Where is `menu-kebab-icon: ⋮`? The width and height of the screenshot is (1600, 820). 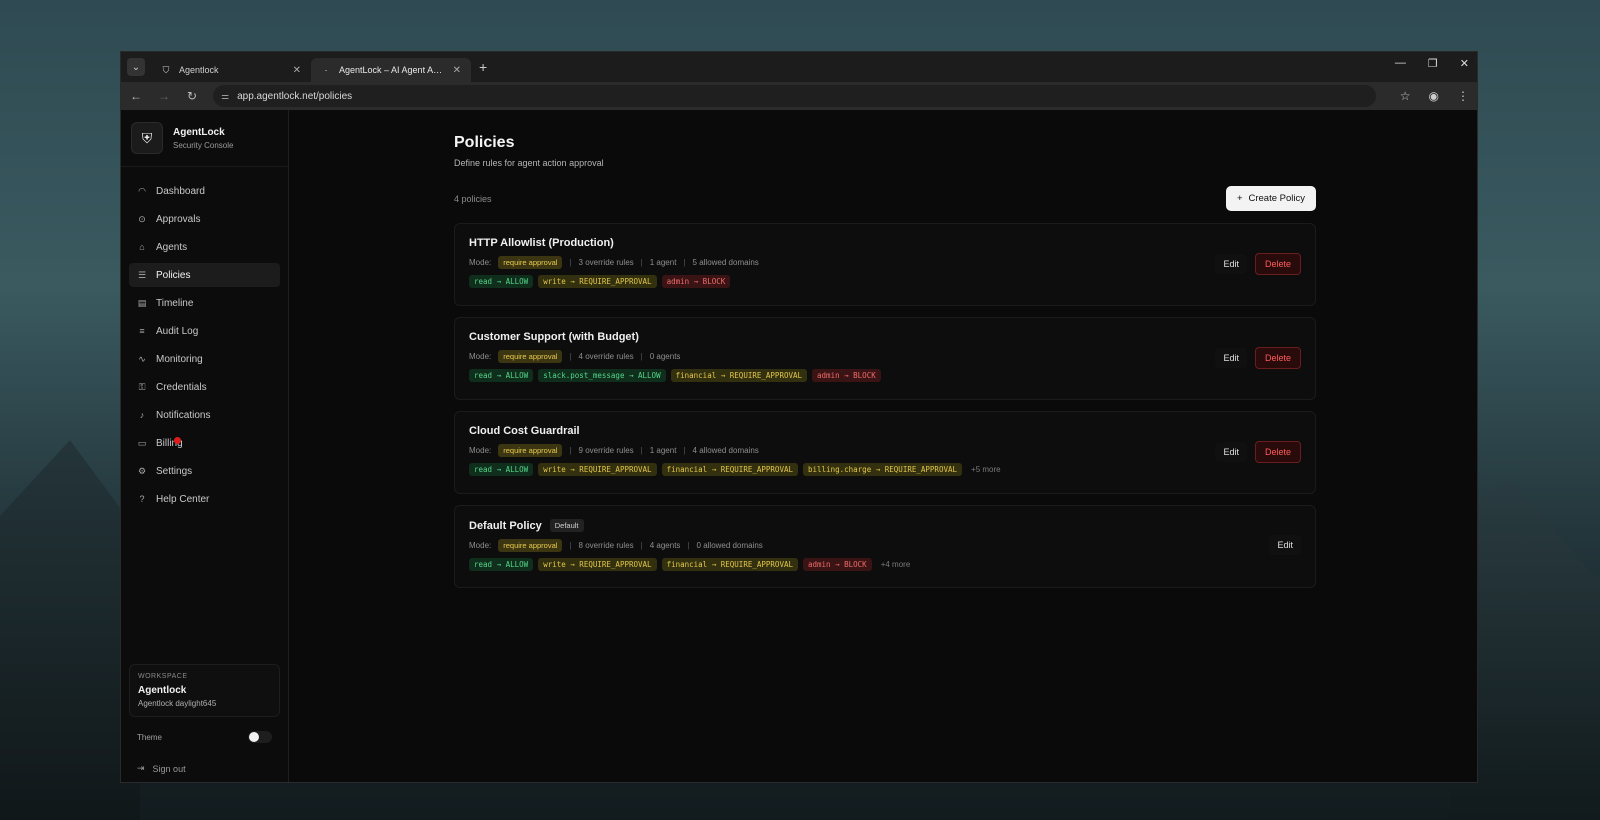 menu-kebab-icon: ⋮ is located at coordinates (1463, 96).